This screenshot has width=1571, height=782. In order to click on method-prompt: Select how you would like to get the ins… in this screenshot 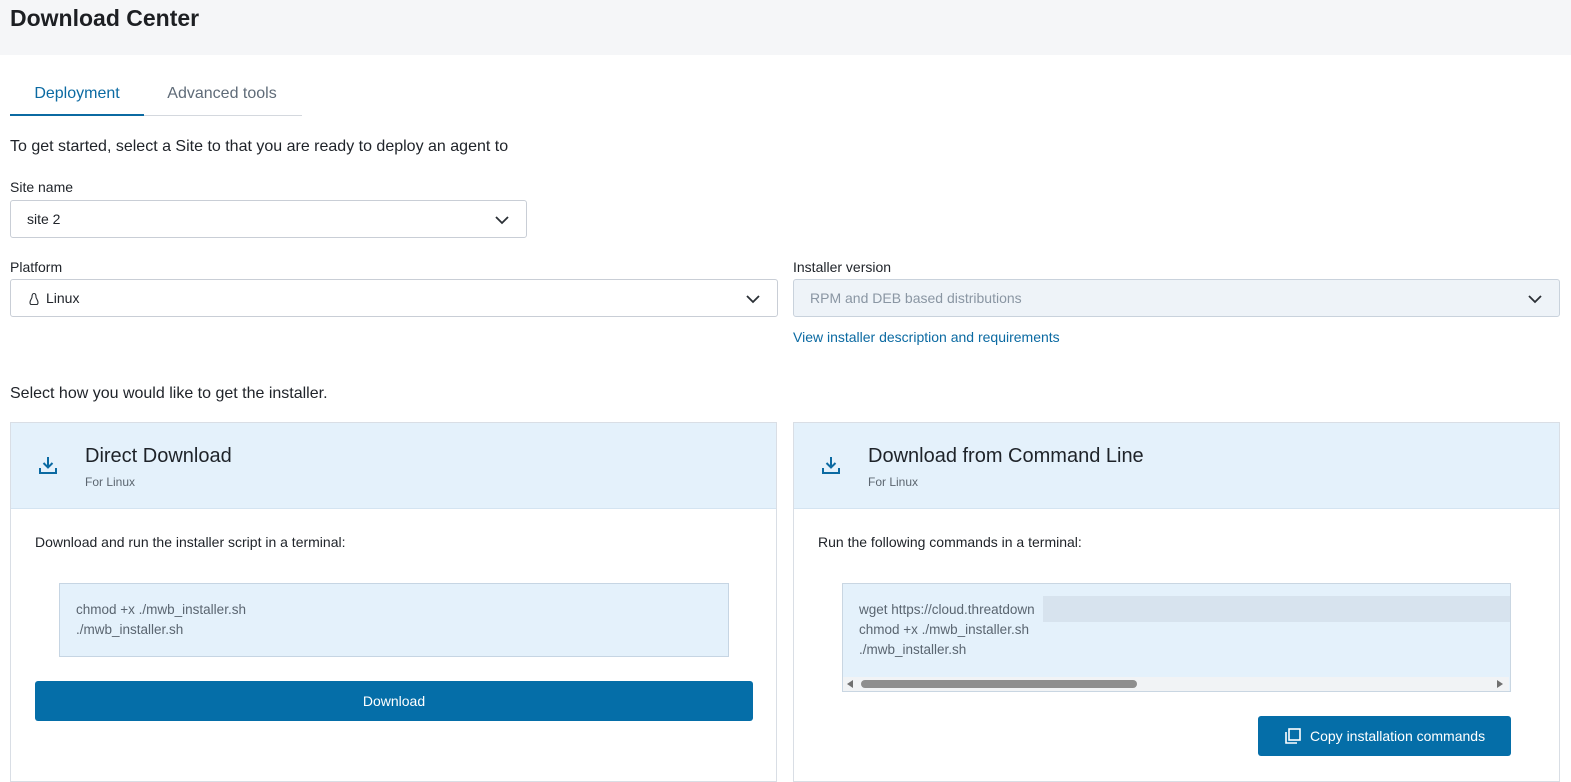, I will do `click(169, 393)`.